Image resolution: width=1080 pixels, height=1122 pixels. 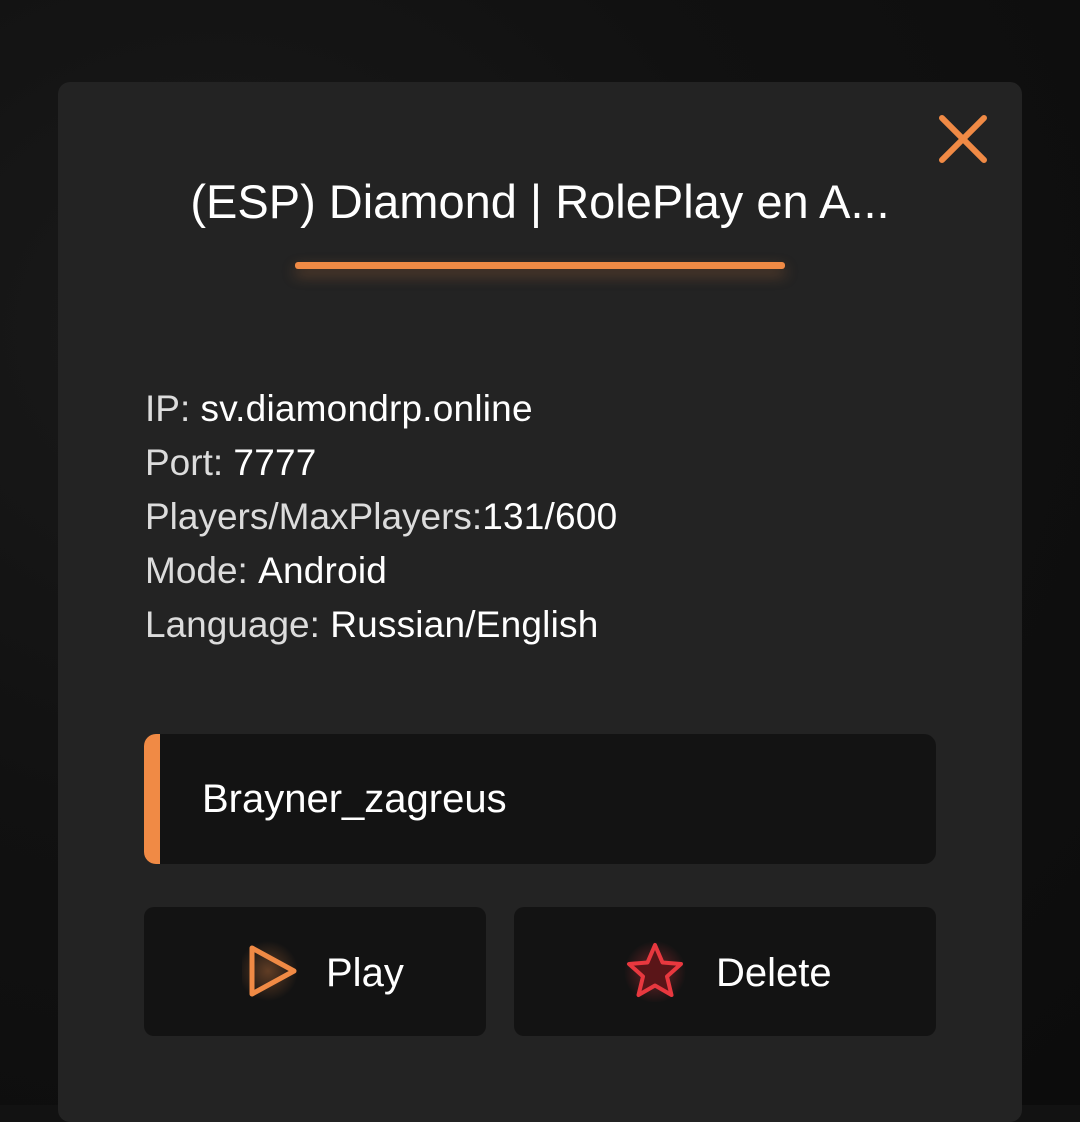 I want to click on ip-value: sv.diamondrp.online, so click(x=366, y=408).